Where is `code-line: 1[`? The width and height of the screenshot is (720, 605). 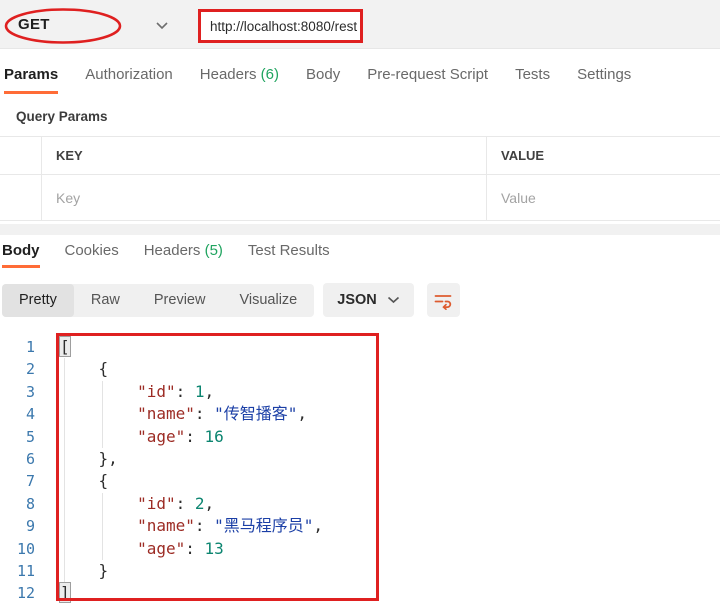 code-line: 1[ is located at coordinates (360, 347).